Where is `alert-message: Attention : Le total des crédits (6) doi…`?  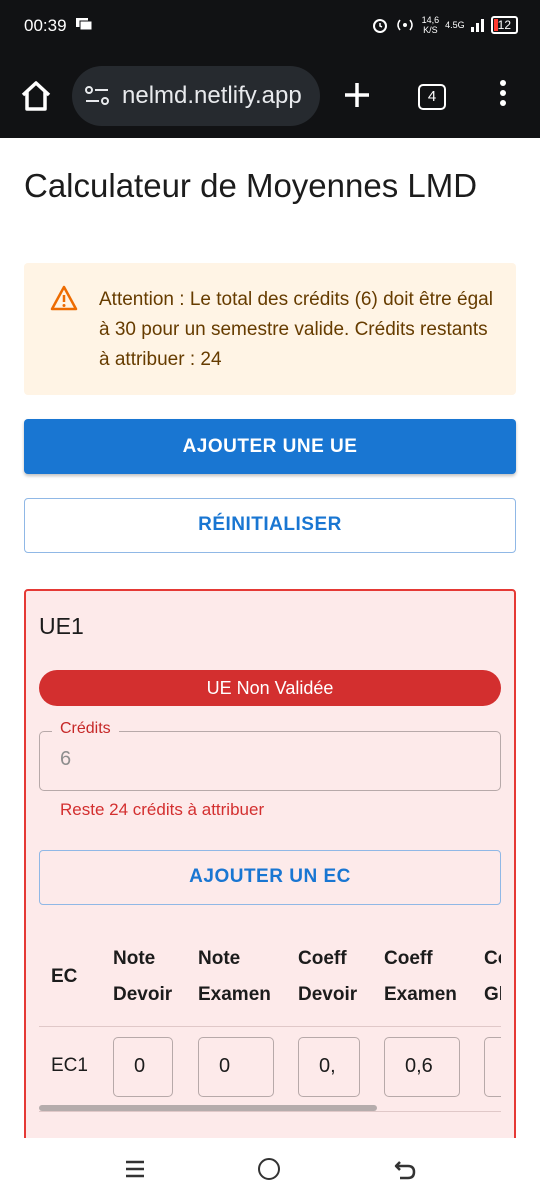 alert-message: Attention : Le total des crédits (6) doi… is located at coordinates (296, 329).